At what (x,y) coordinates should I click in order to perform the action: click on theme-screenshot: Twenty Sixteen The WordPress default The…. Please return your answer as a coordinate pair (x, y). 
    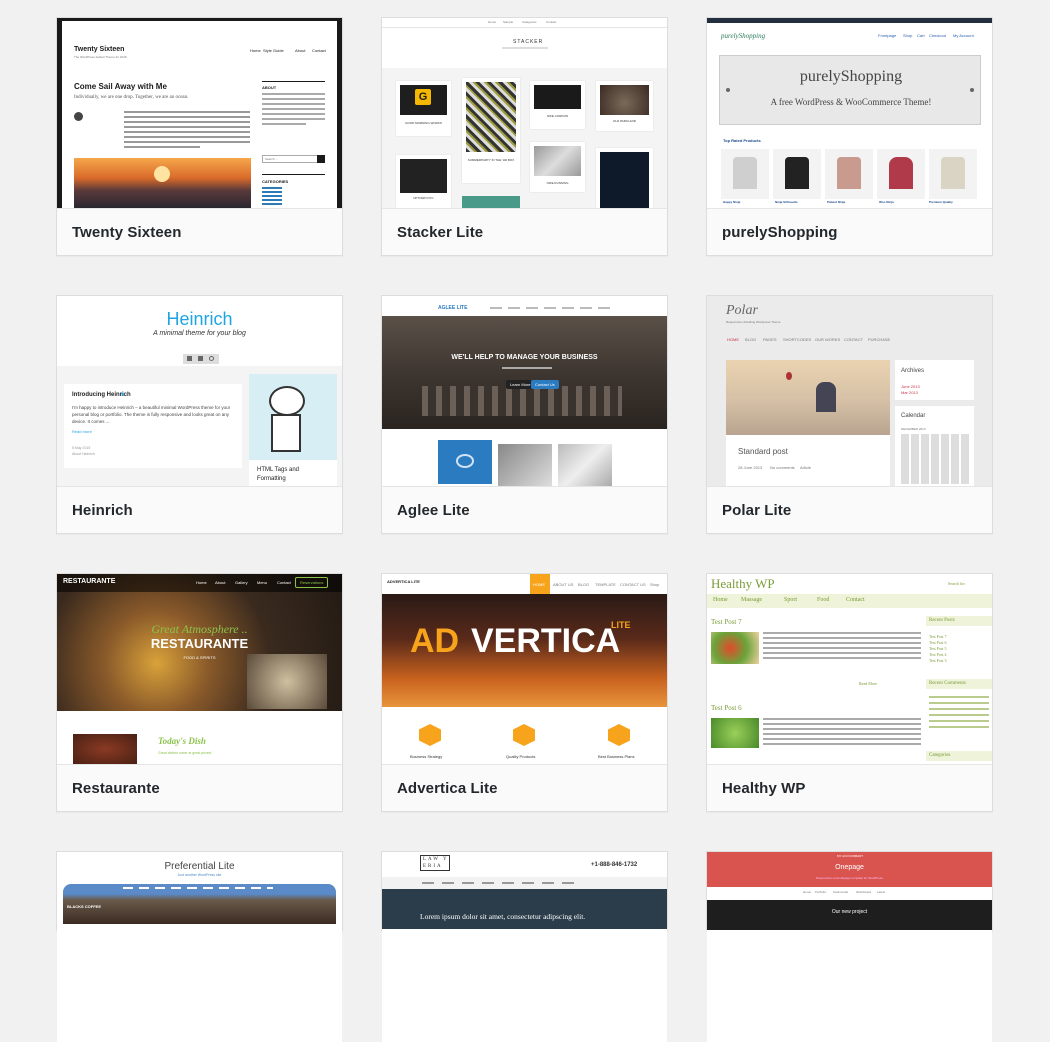
    Looking at the image, I should click on (199, 113).